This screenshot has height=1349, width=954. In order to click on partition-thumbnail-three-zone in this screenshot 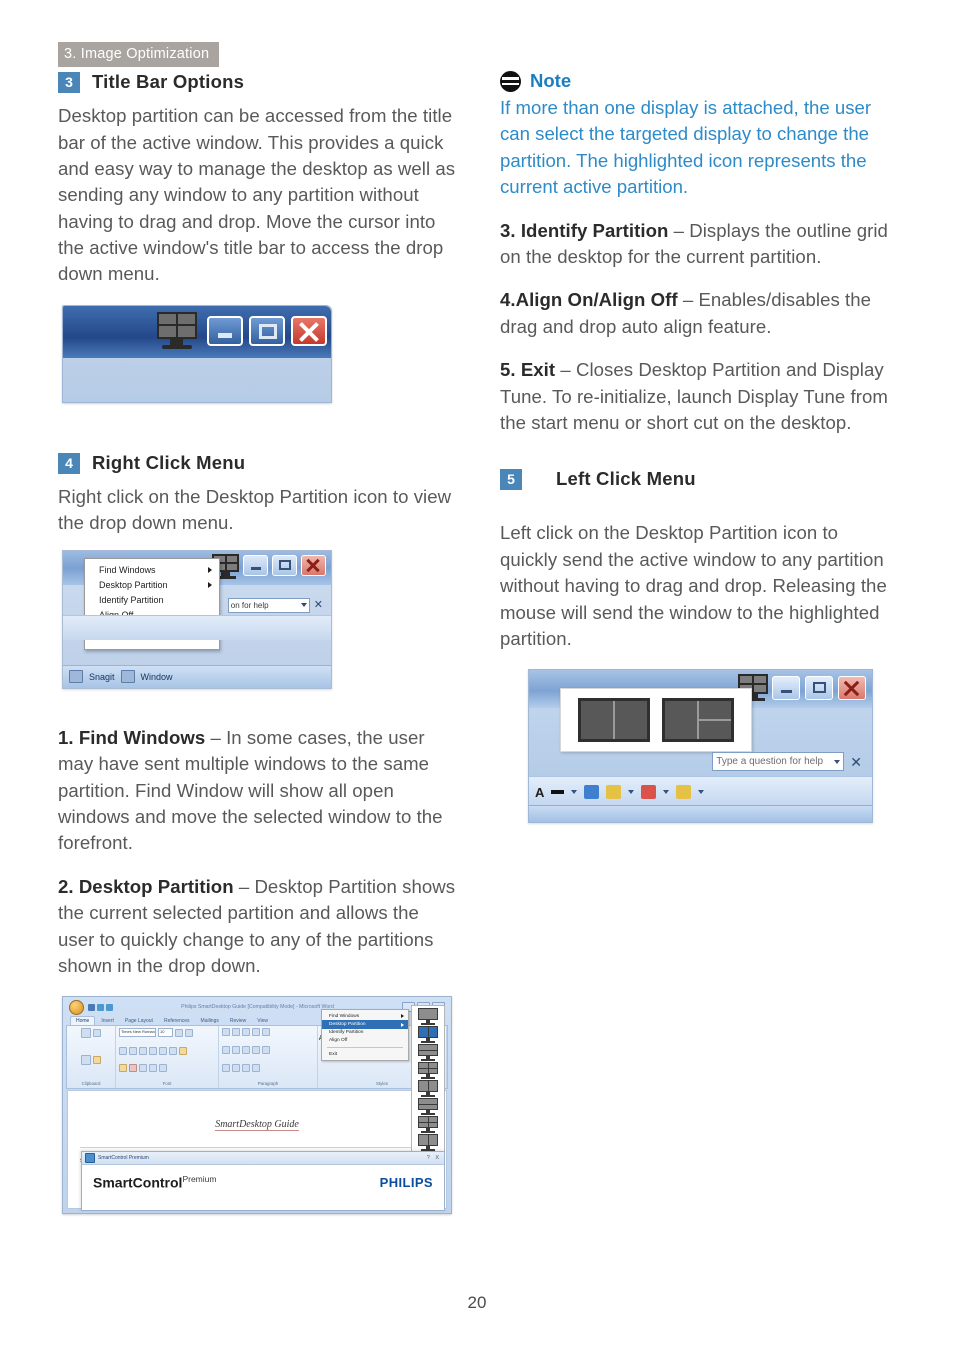, I will do `click(698, 720)`.